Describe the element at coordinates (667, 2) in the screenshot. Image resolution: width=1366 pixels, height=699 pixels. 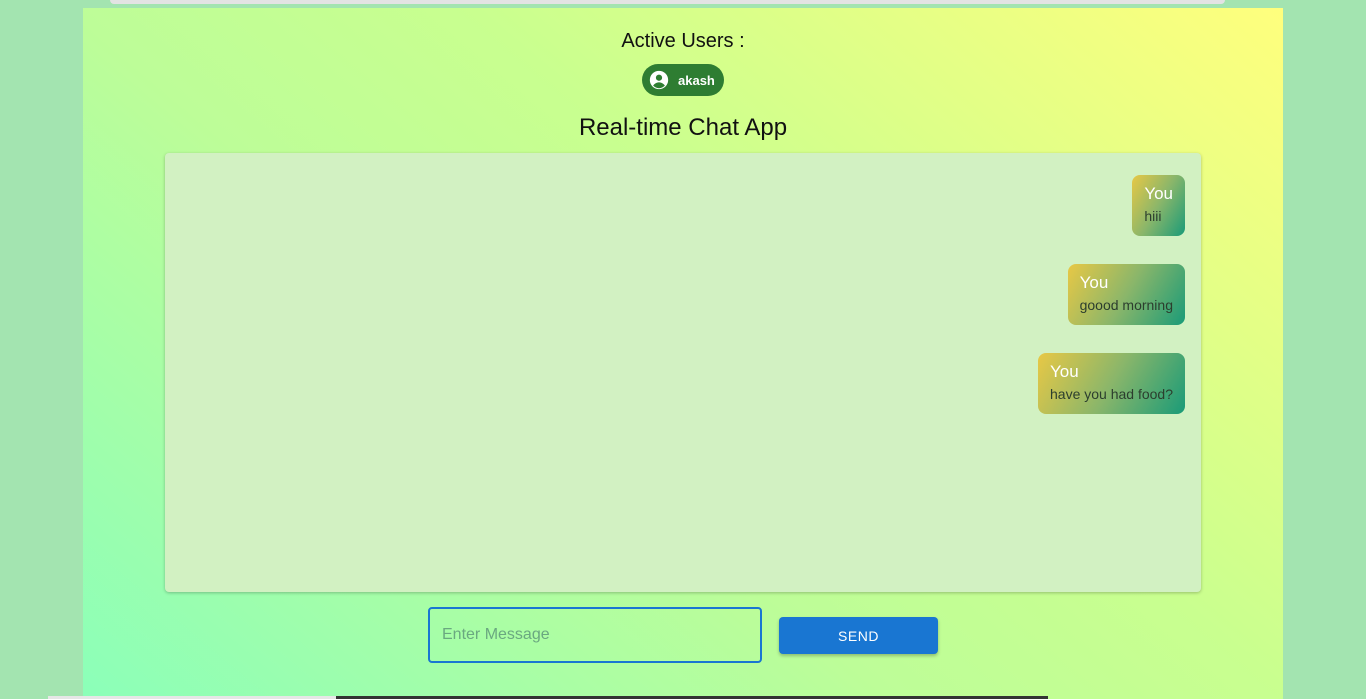
I see `browser-scrollbar` at that location.